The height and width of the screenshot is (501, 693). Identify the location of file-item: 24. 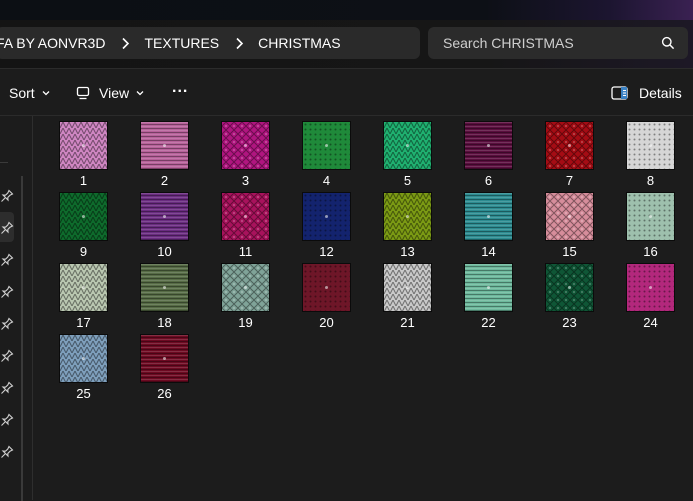
(651, 294).